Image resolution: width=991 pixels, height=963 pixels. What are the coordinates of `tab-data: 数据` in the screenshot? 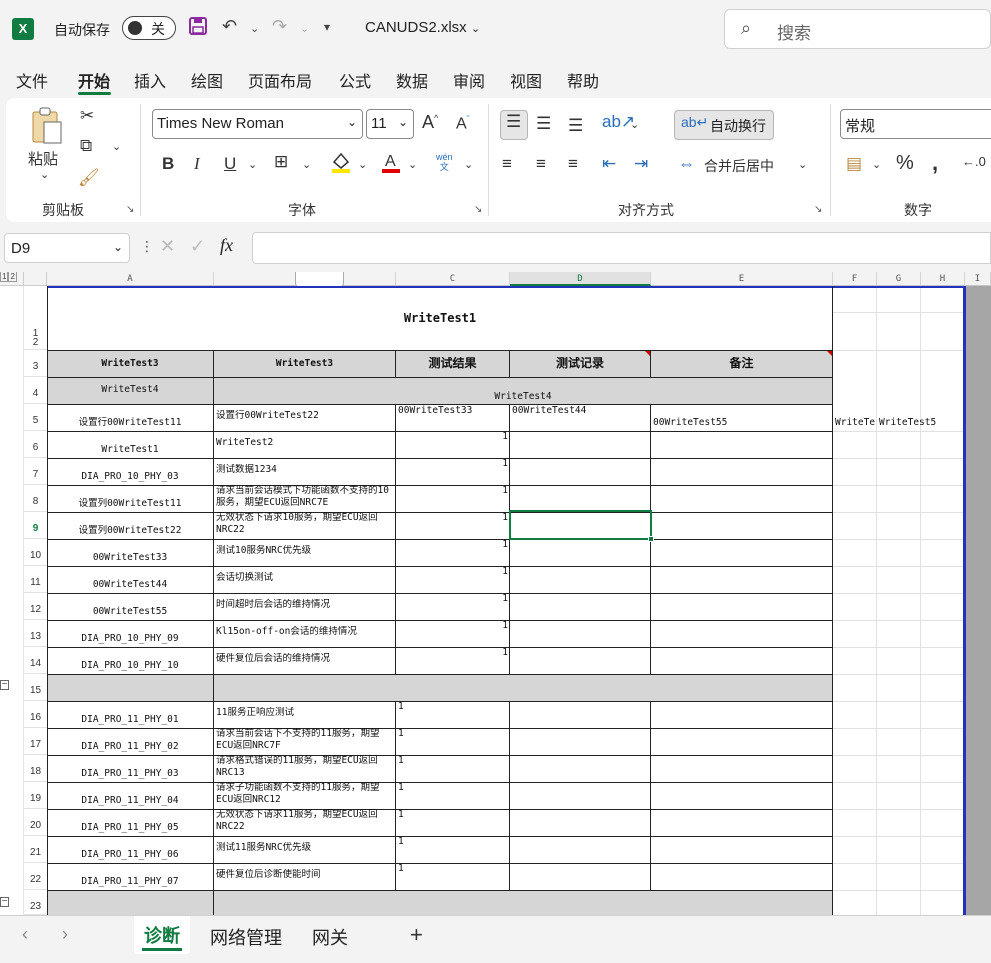 It's located at (412, 80).